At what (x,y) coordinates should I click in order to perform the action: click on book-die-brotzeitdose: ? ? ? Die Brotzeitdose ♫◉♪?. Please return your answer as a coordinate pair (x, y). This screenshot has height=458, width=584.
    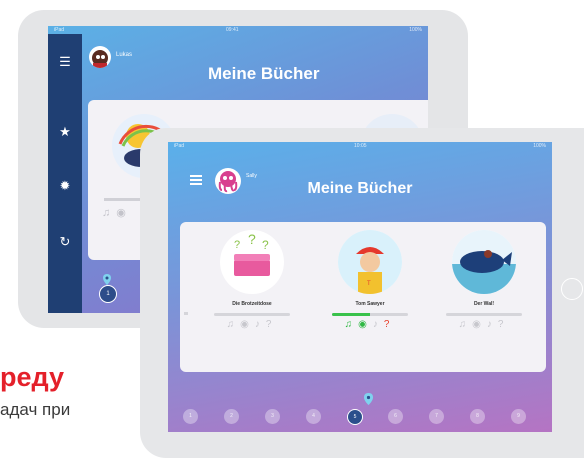
    Looking at the image, I should click on (252, 280).